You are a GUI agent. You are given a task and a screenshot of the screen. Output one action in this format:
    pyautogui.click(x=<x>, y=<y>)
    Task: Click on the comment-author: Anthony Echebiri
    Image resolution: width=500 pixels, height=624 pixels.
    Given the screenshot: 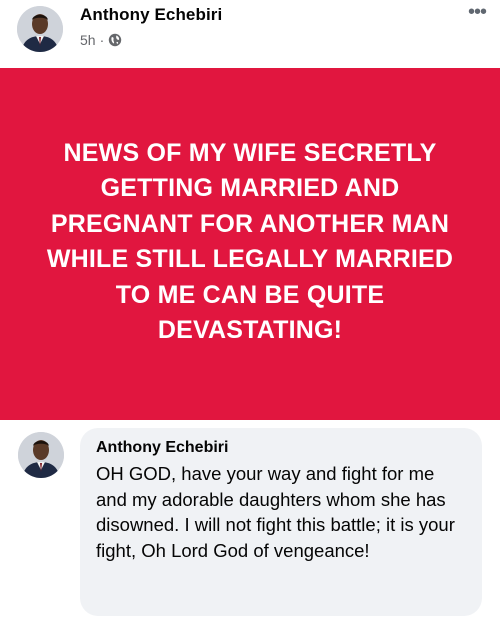 What is the action you would take?
    pyautogui.click(x=282, y=448)
    